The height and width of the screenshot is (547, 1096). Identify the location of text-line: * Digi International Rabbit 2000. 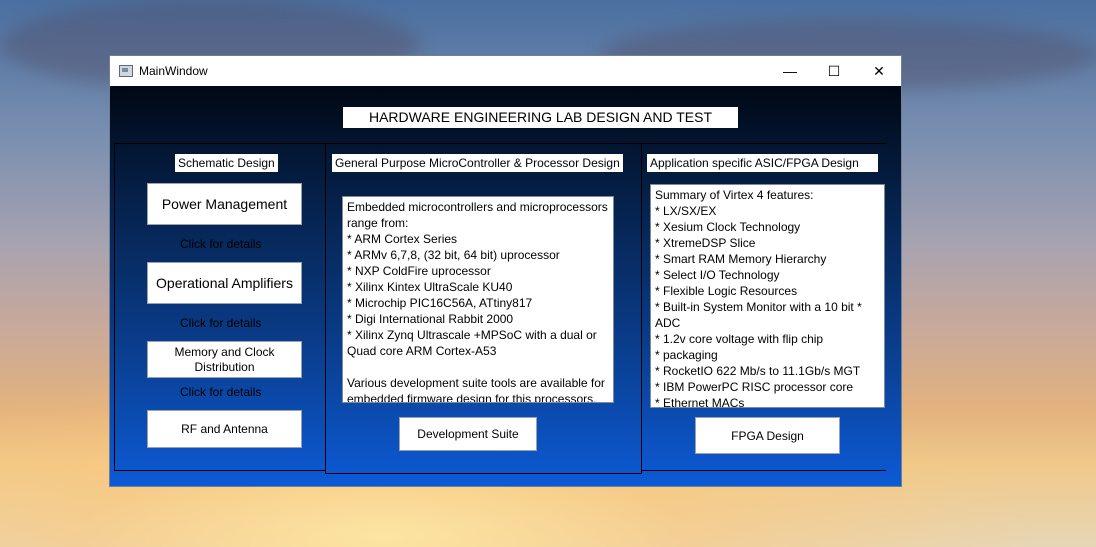
(430, 319).